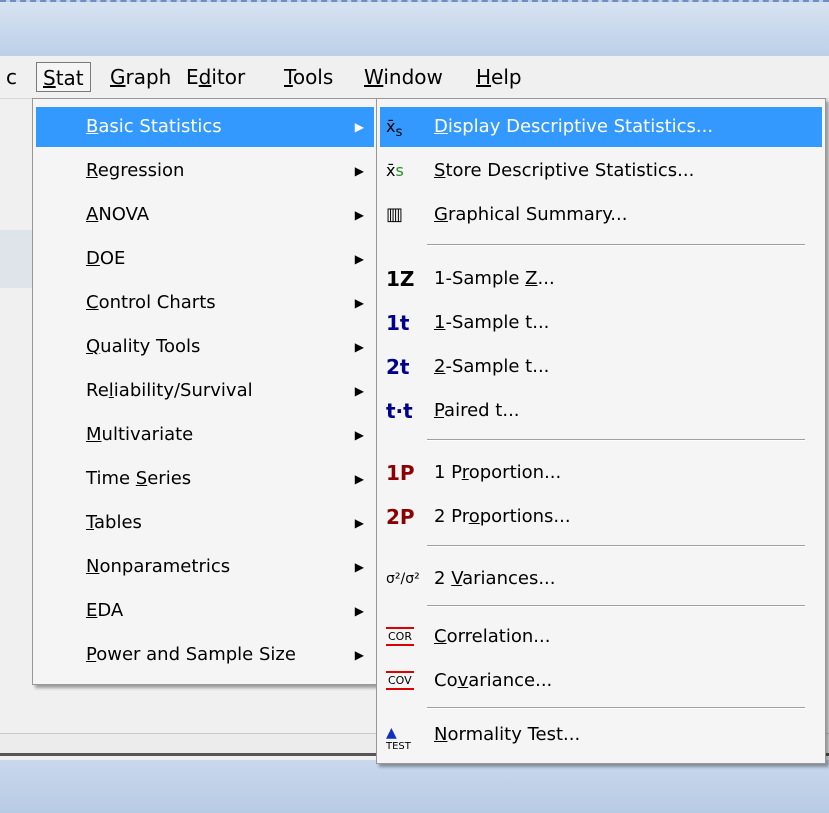 Image resolution: width=829 pixels, height=813 pixels. What do you see at coordinates (205, 655) in the screenshot?
I see `menu-item-power-sample-size: Power and Sample Size ▶` at bounding box center [205, 655].